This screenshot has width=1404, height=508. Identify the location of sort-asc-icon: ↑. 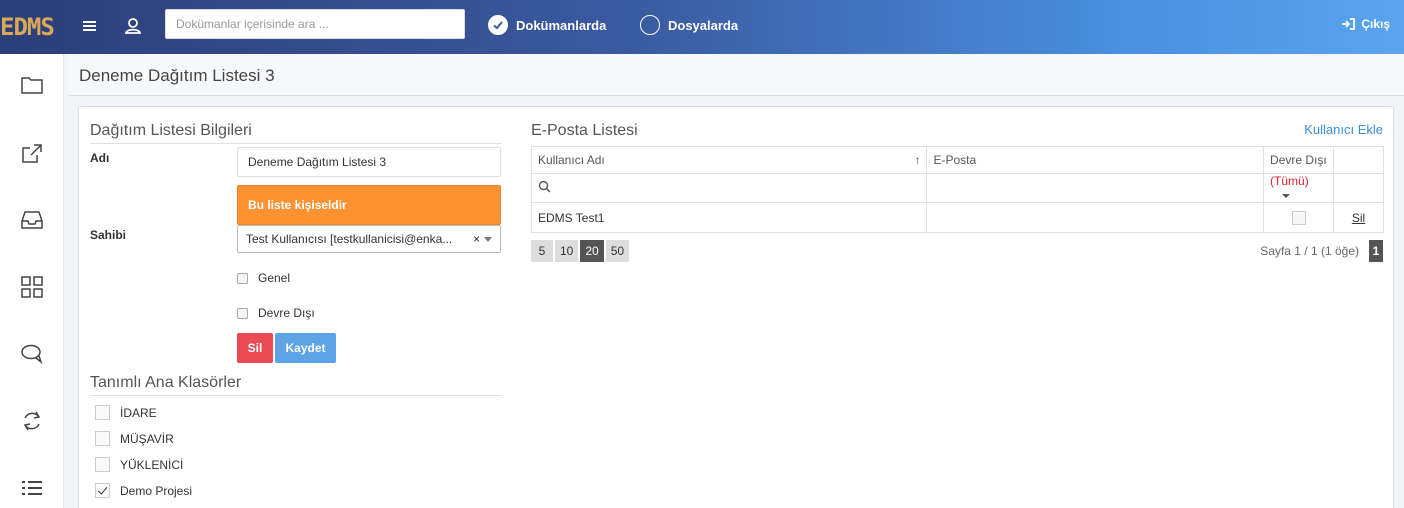
(917, 160).